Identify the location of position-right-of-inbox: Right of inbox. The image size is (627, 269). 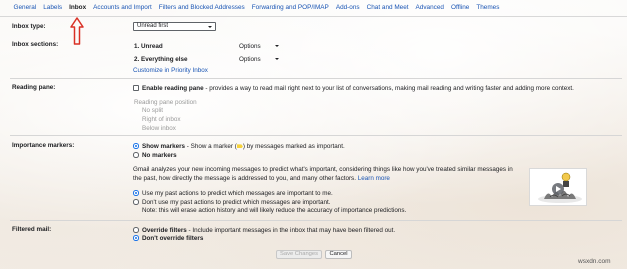
(161, 119).